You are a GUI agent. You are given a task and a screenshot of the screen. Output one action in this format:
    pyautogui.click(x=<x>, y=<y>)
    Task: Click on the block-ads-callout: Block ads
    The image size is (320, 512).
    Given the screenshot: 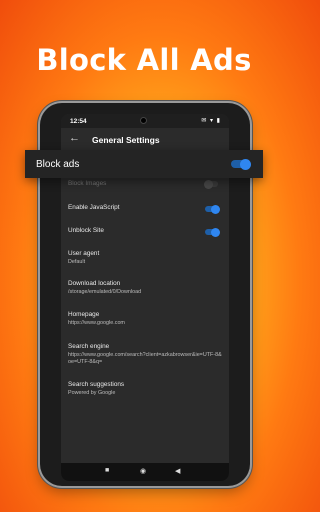 What is the action you would take?
    pyautogui.click(x=144, y=164)
    